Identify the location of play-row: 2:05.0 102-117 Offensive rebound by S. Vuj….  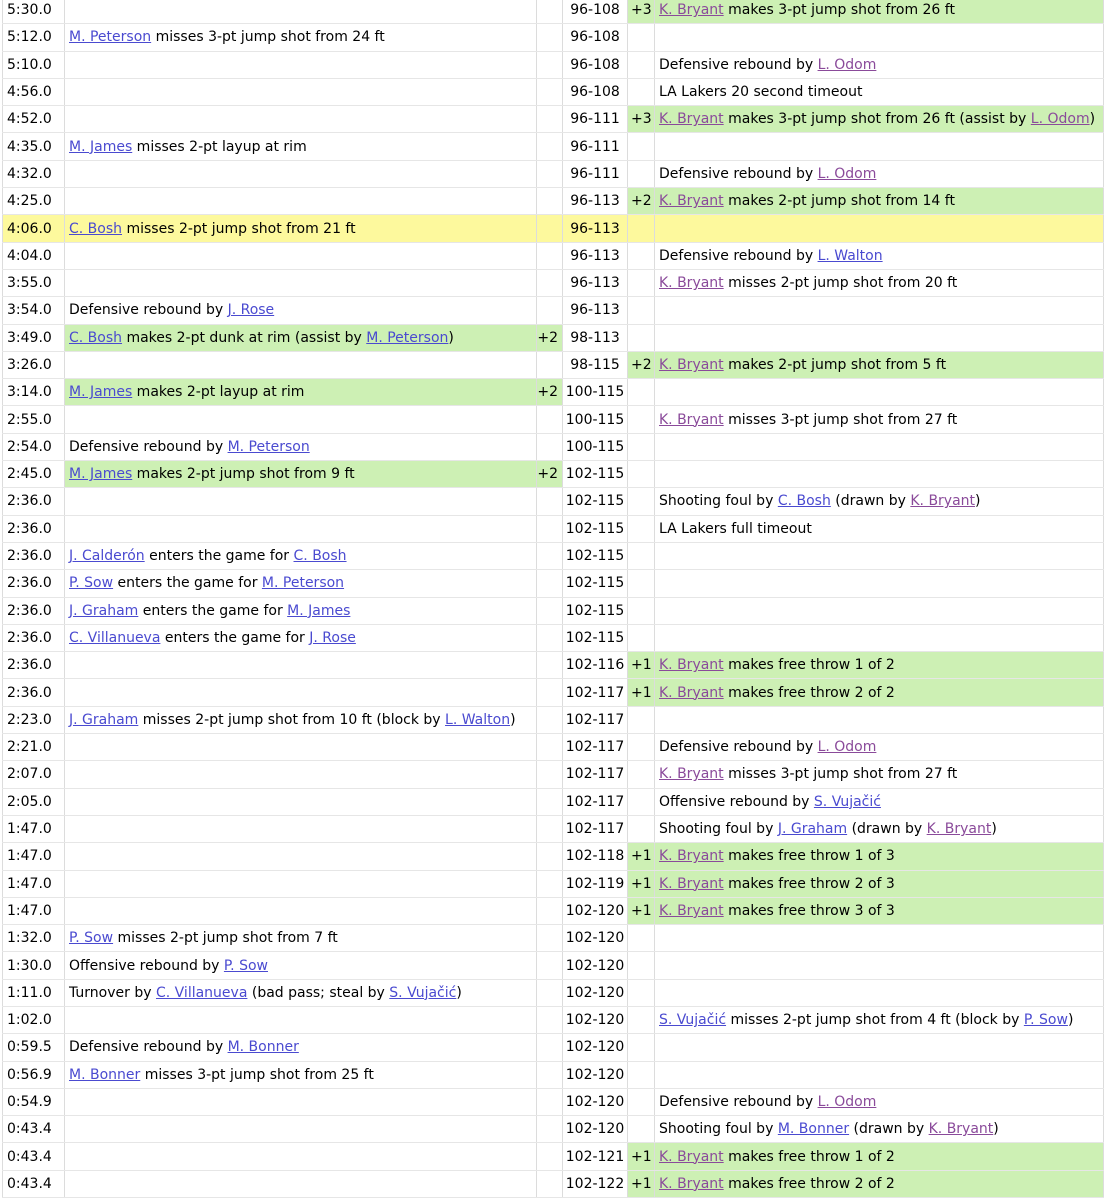
(553, 802).